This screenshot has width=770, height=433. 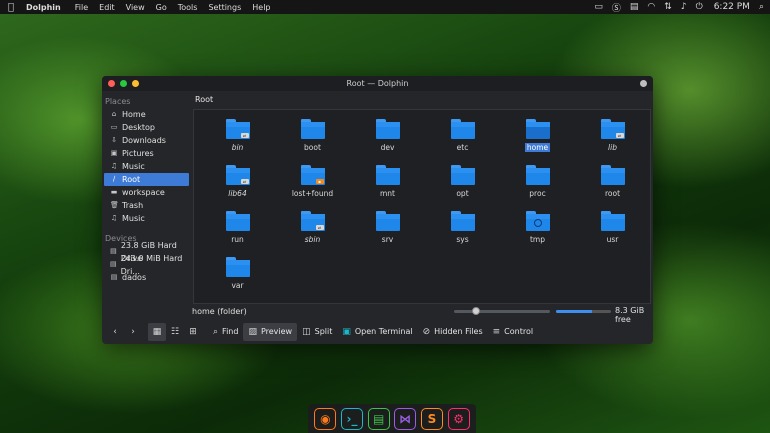 What do you see at coordinates (574, 311) in the screenshot?
I see `free-space-fill` at bounding box center [574, 311].